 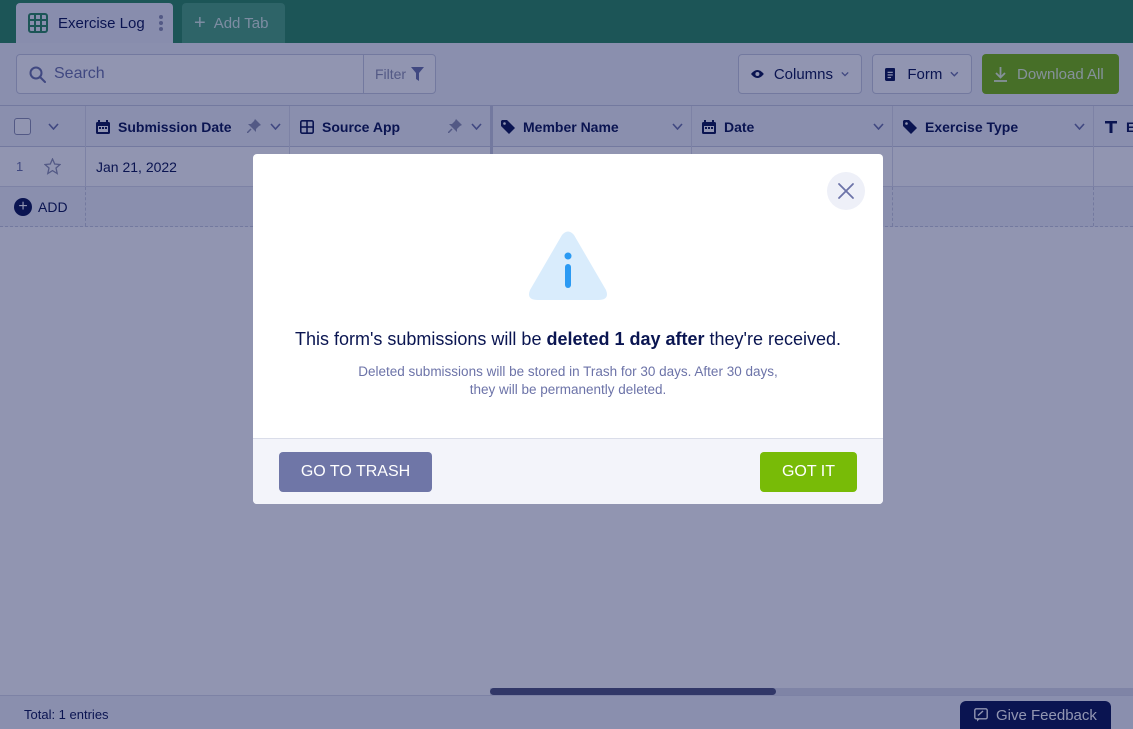 What do you see at coordinates (568, 389) in the screenshot?
I see `description-line: they will be permanently deleted.` at bounding box center [568, 389].